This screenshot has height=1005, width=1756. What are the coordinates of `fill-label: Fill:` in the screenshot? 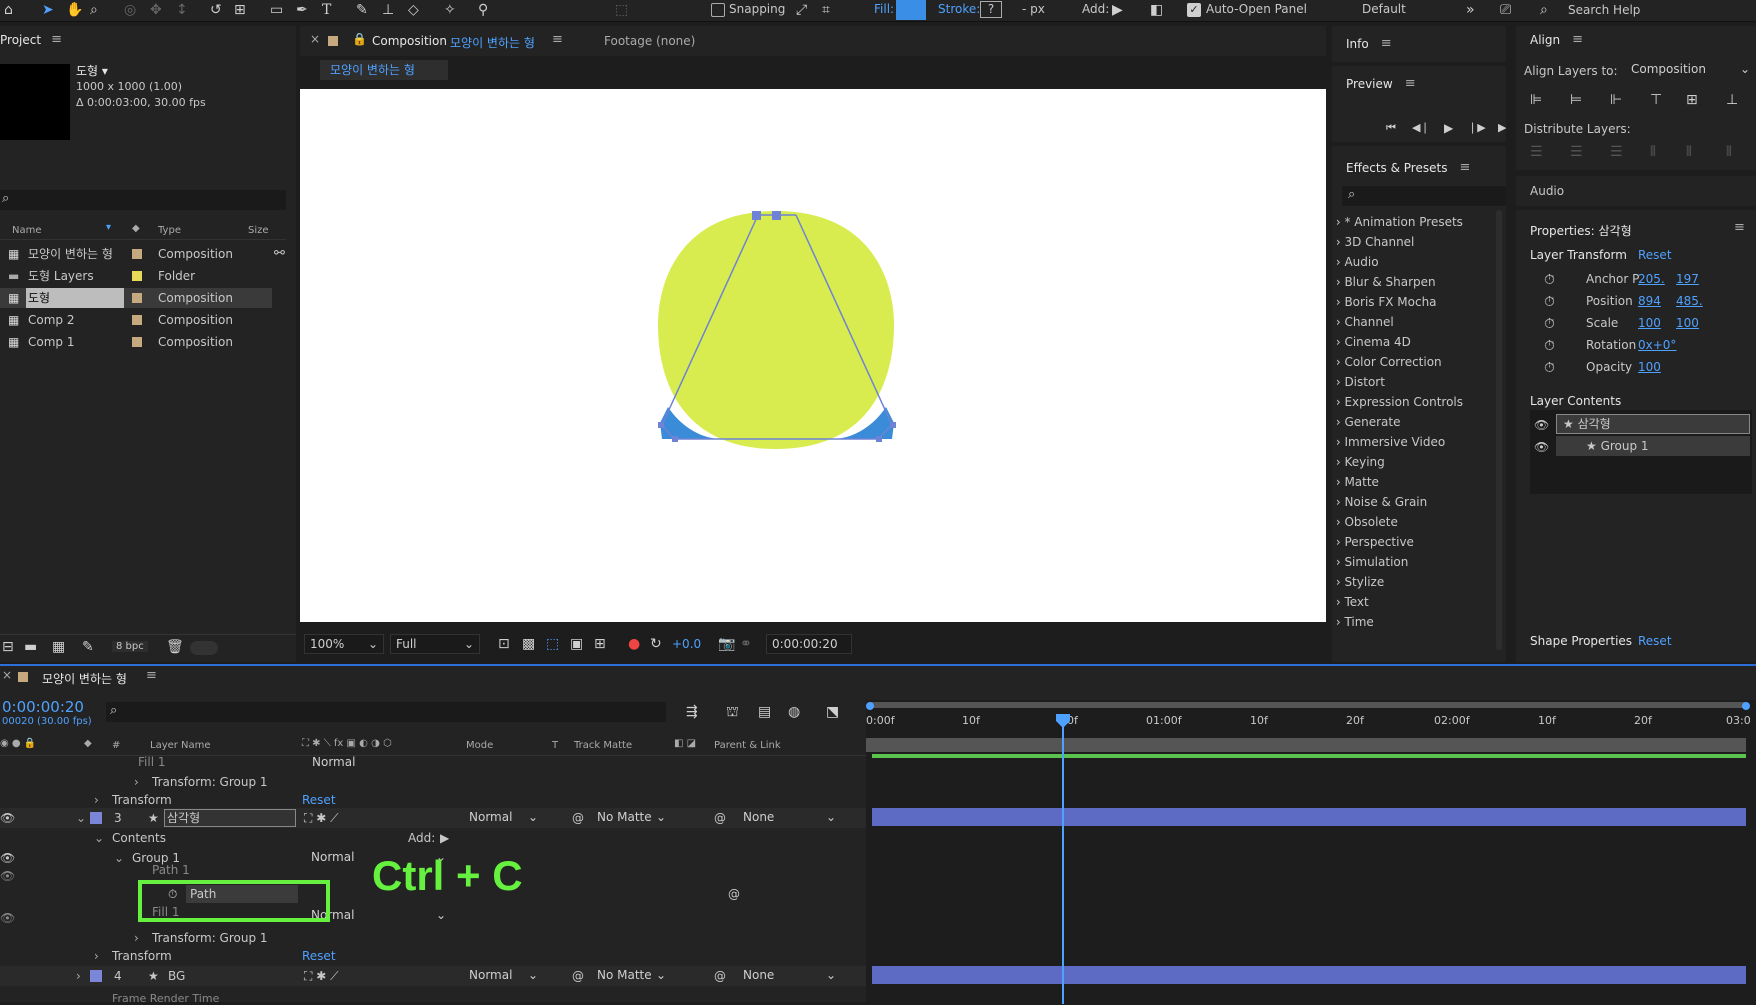 It's located at (884, 9).